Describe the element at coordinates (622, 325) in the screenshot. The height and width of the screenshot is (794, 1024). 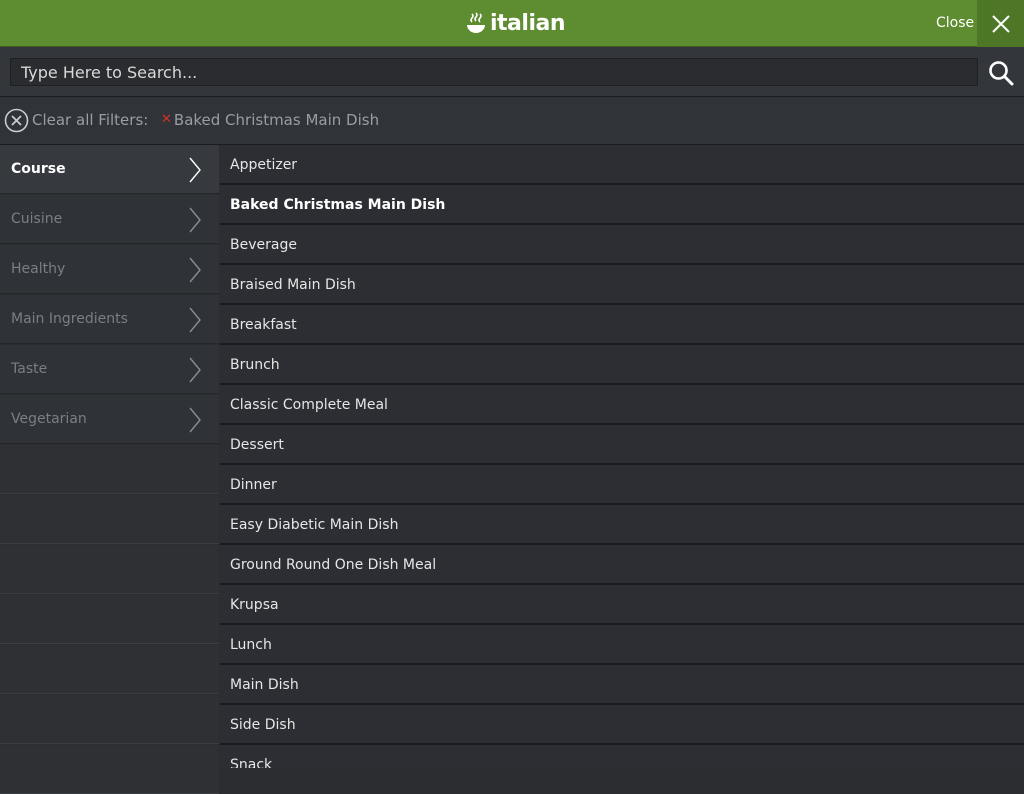
I see `list-item: Breakfast` at that location.